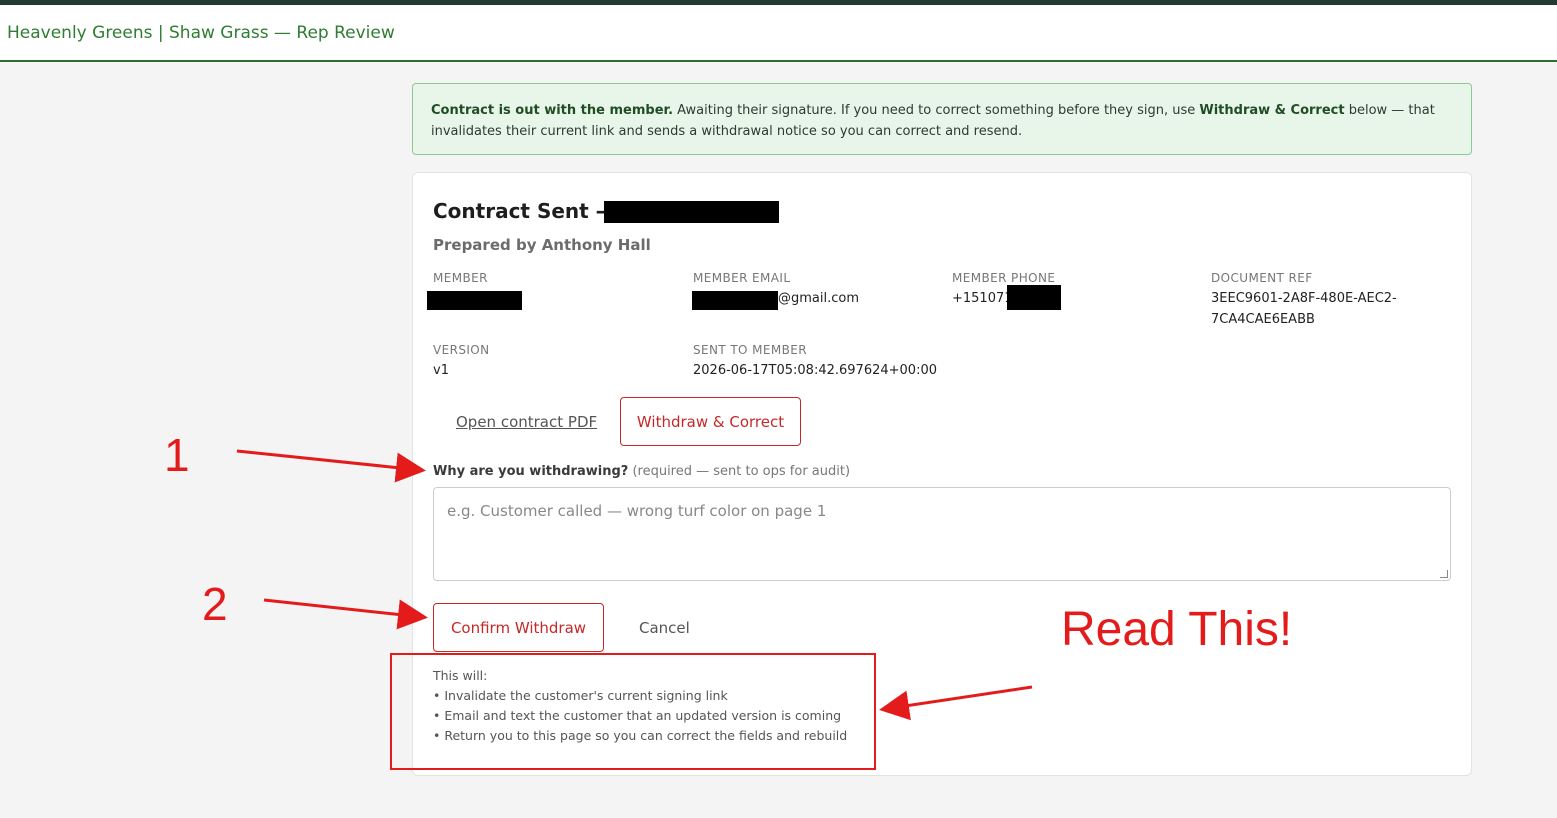  What do you see at coordinates (552, 110) in the screenshot?
I see `notice-lead: Contract is out with the member.` at bounding box center [552, 110].